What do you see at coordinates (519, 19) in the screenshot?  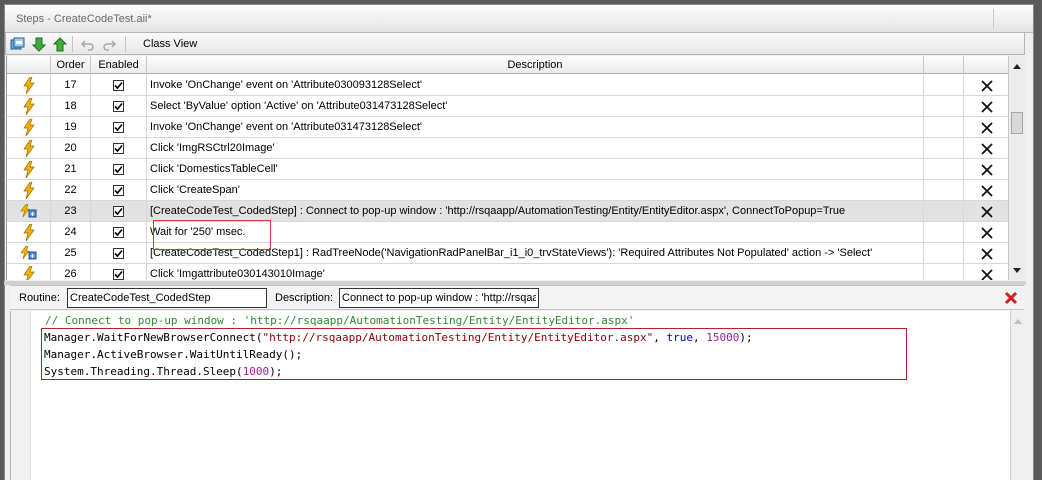 I see `title-bar: Steps - CreateCodeTest.aii*` at bounding box center [519, 19].